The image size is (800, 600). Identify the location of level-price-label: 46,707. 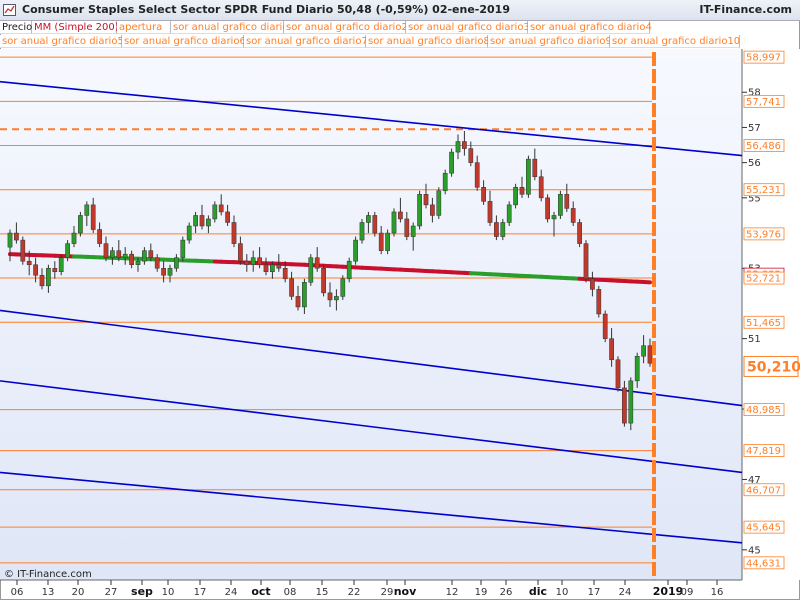
(763, 490).